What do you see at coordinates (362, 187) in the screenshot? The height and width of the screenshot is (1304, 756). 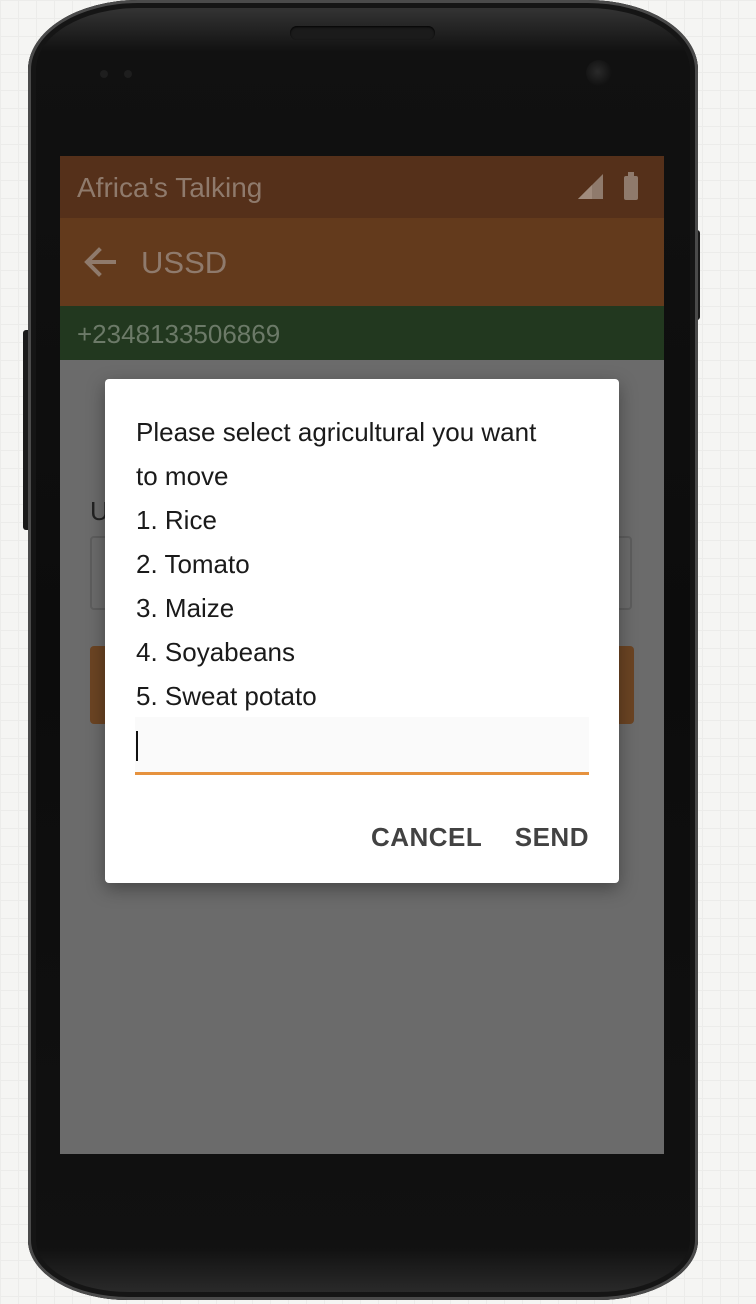 I see `status-bar: Africa's Talking` at bounding box center [362, 187].